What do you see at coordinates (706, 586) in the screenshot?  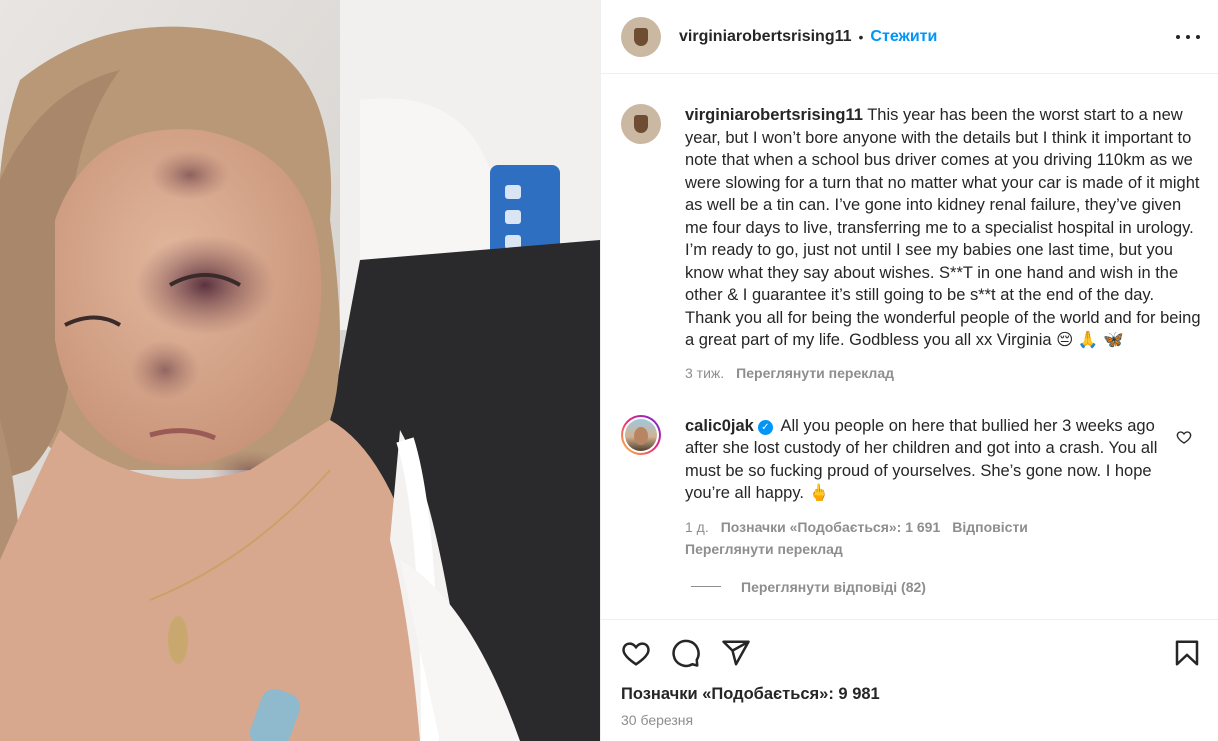 I see `replies-divider-line` at bounding box center [706, 586].